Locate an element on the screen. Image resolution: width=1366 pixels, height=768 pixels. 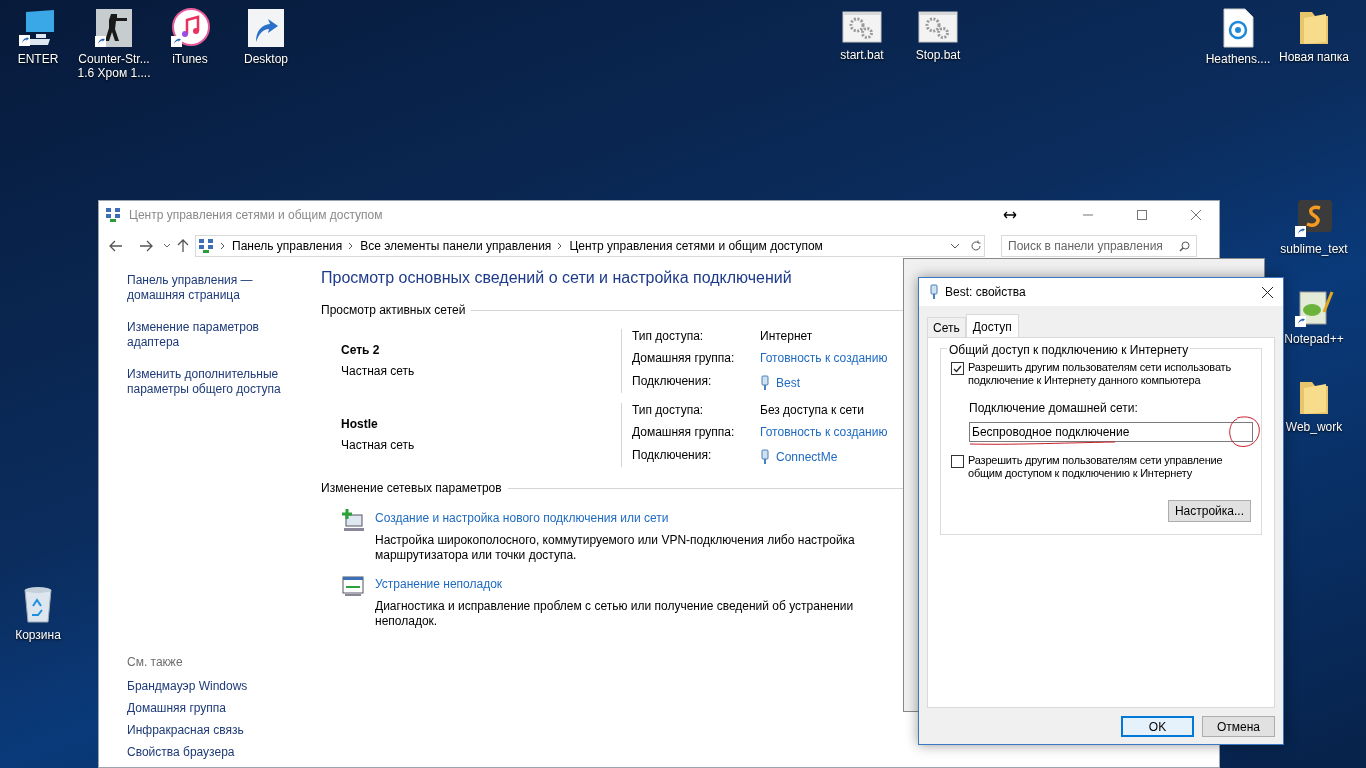
group-title: Общий доступ к подключению к Интернету is located at coordinates (1069, 350).